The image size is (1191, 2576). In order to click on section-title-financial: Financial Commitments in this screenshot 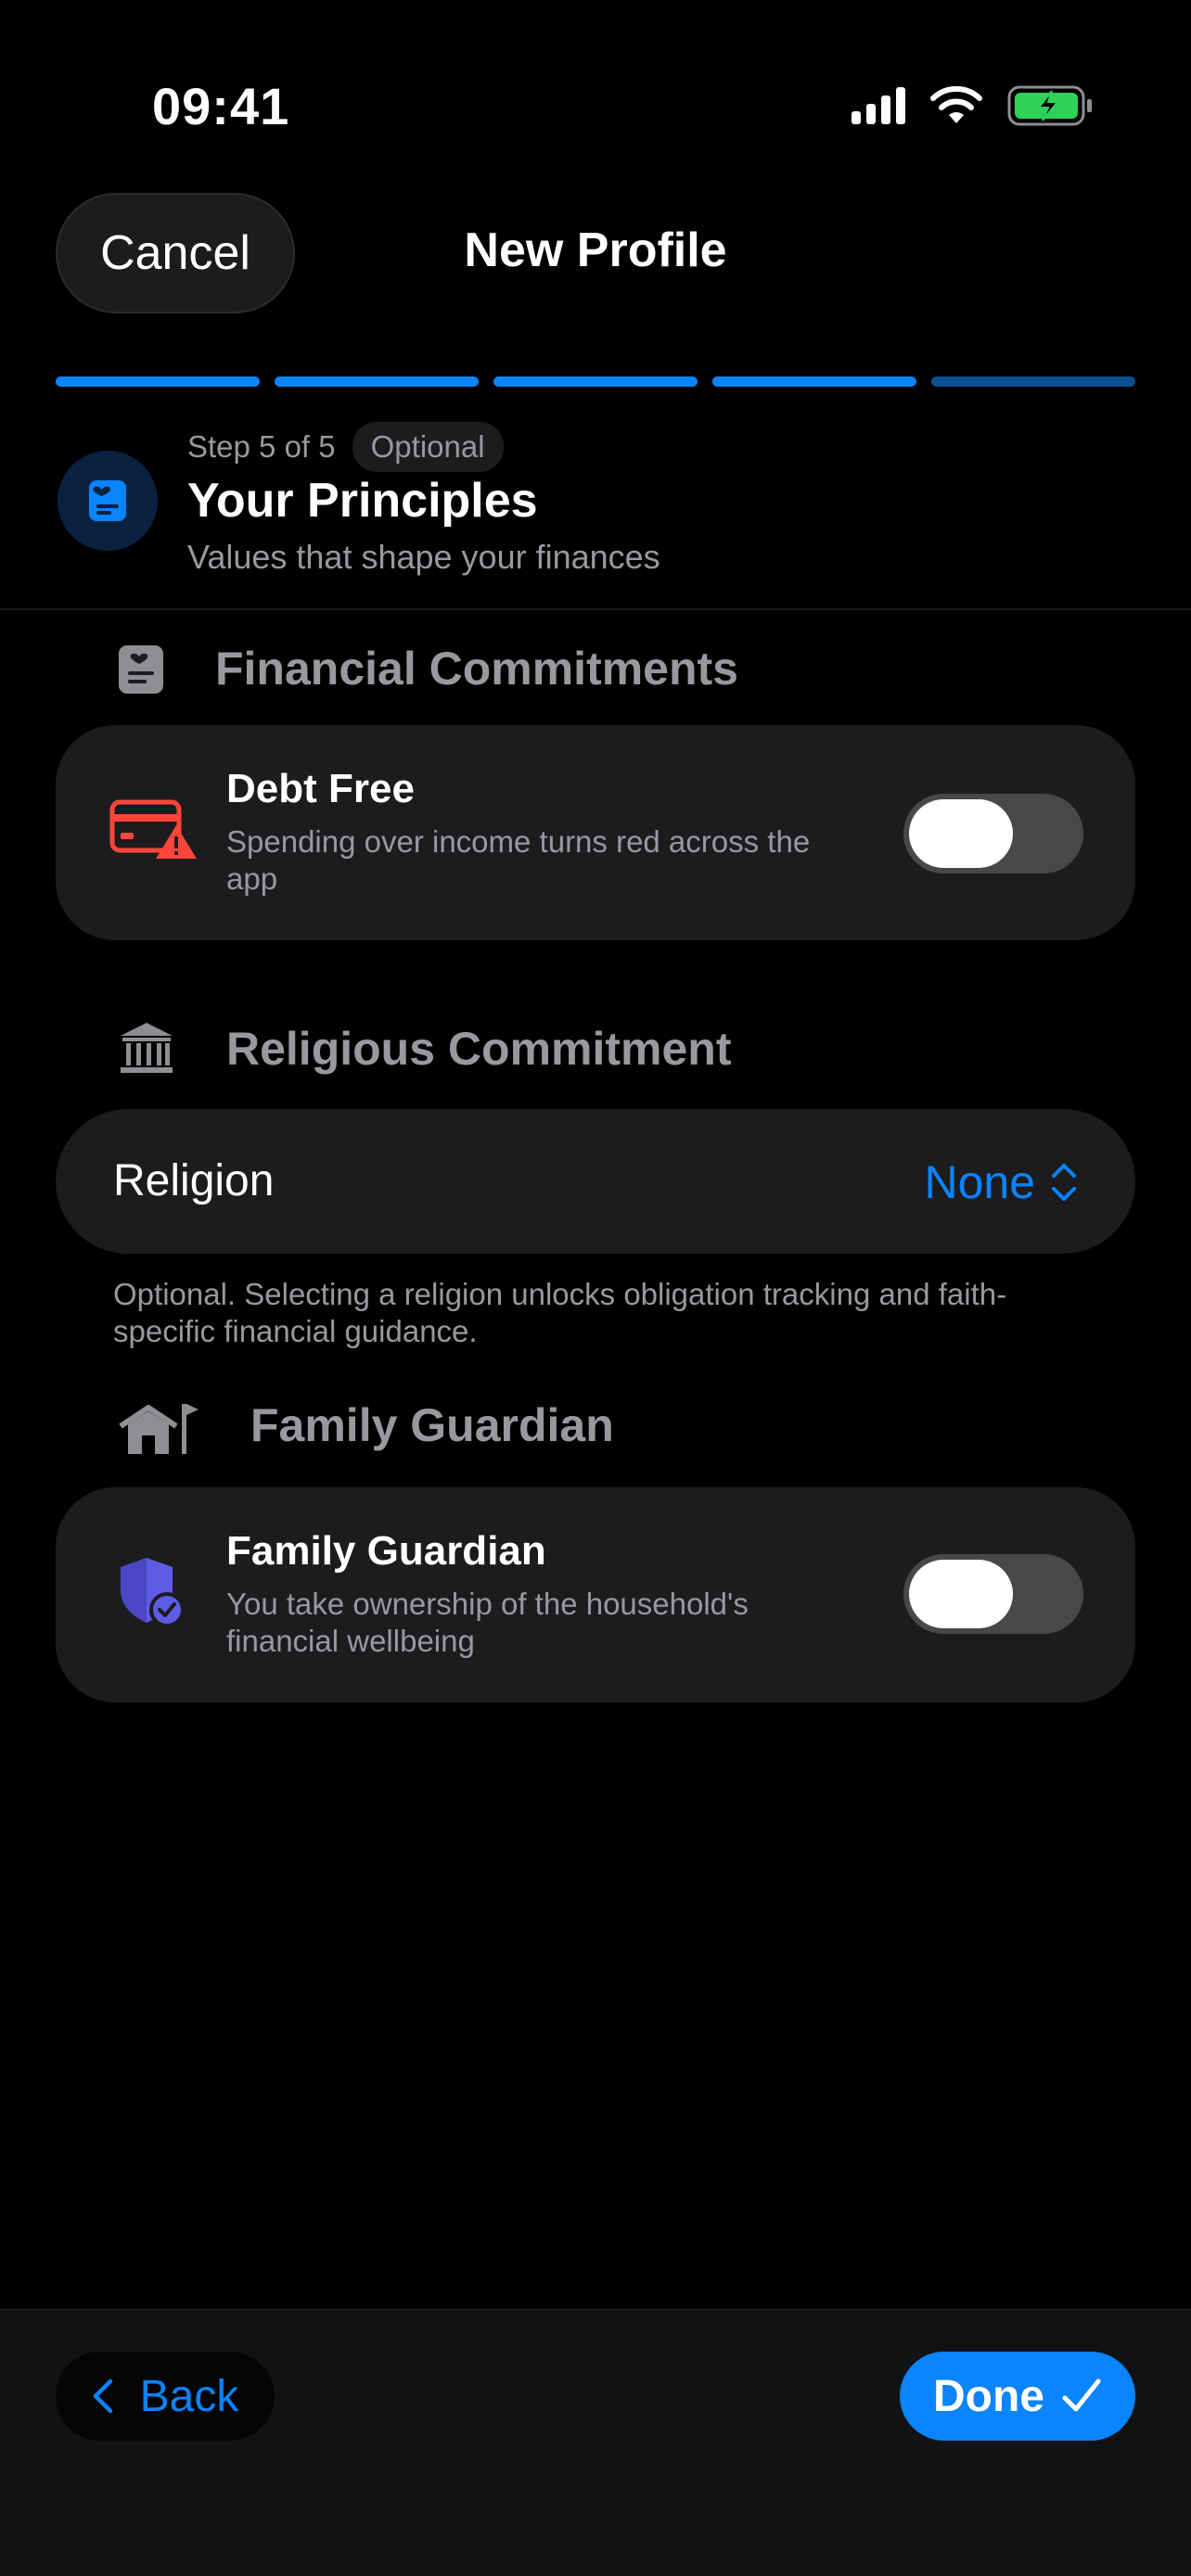, I will do `click(476, 669)`.